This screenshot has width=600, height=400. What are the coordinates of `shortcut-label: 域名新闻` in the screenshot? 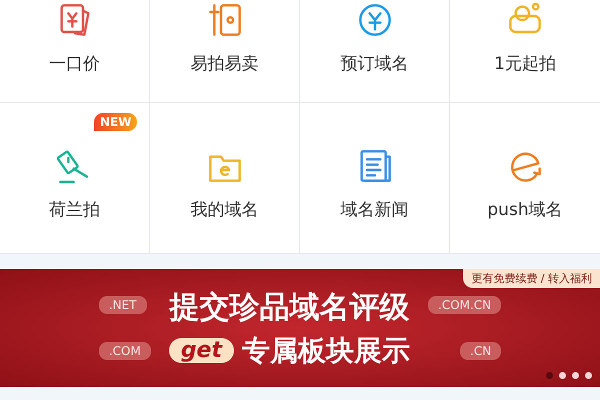 It's located at (374, 209).